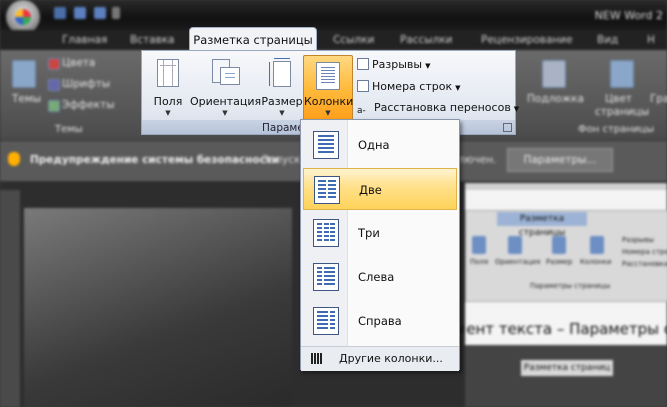 This screenshot has width=667, height=407. What do you see at coordinates (54, 106) in the screenshot?
I see `effects-icon` at bounding box center [54, 106].